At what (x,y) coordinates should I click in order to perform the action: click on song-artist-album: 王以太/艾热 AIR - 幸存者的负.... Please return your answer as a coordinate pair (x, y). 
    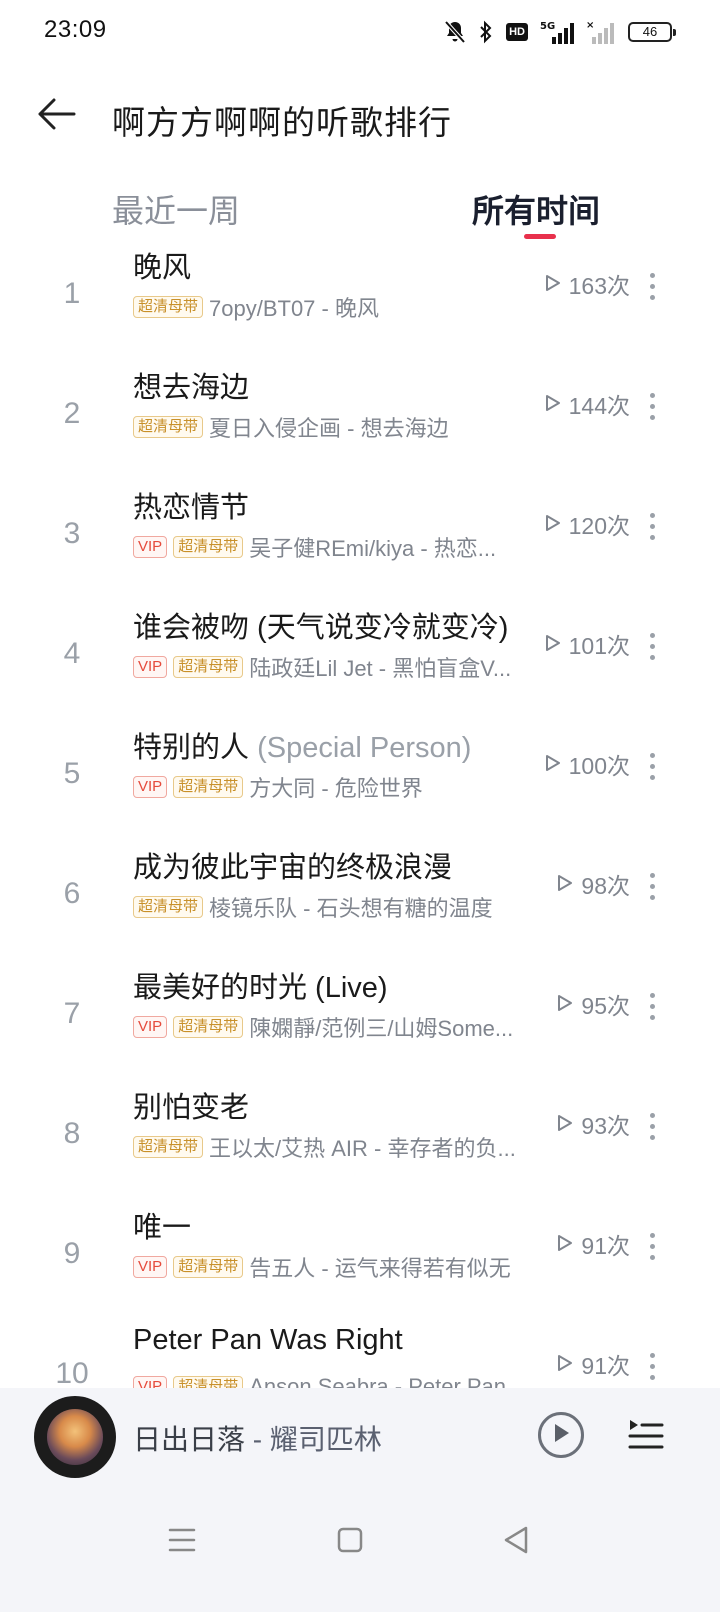
    Looking at the image, I should click on (362, 1148).